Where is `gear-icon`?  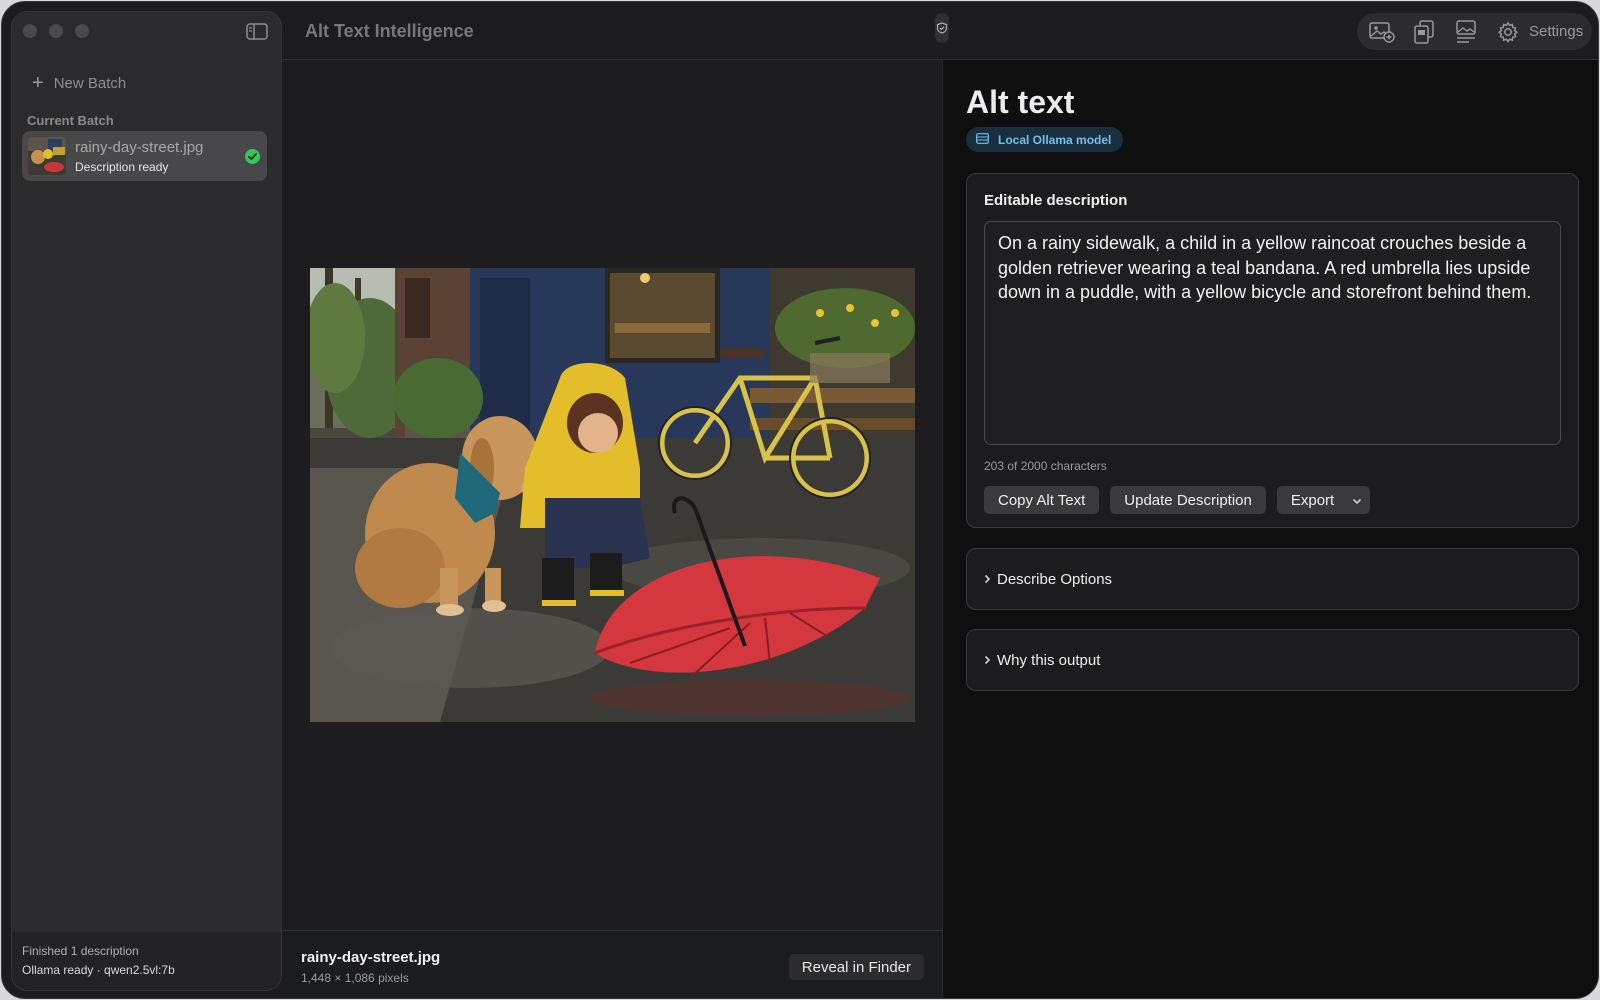 gear-icon is located at coordinates (1508, 32).